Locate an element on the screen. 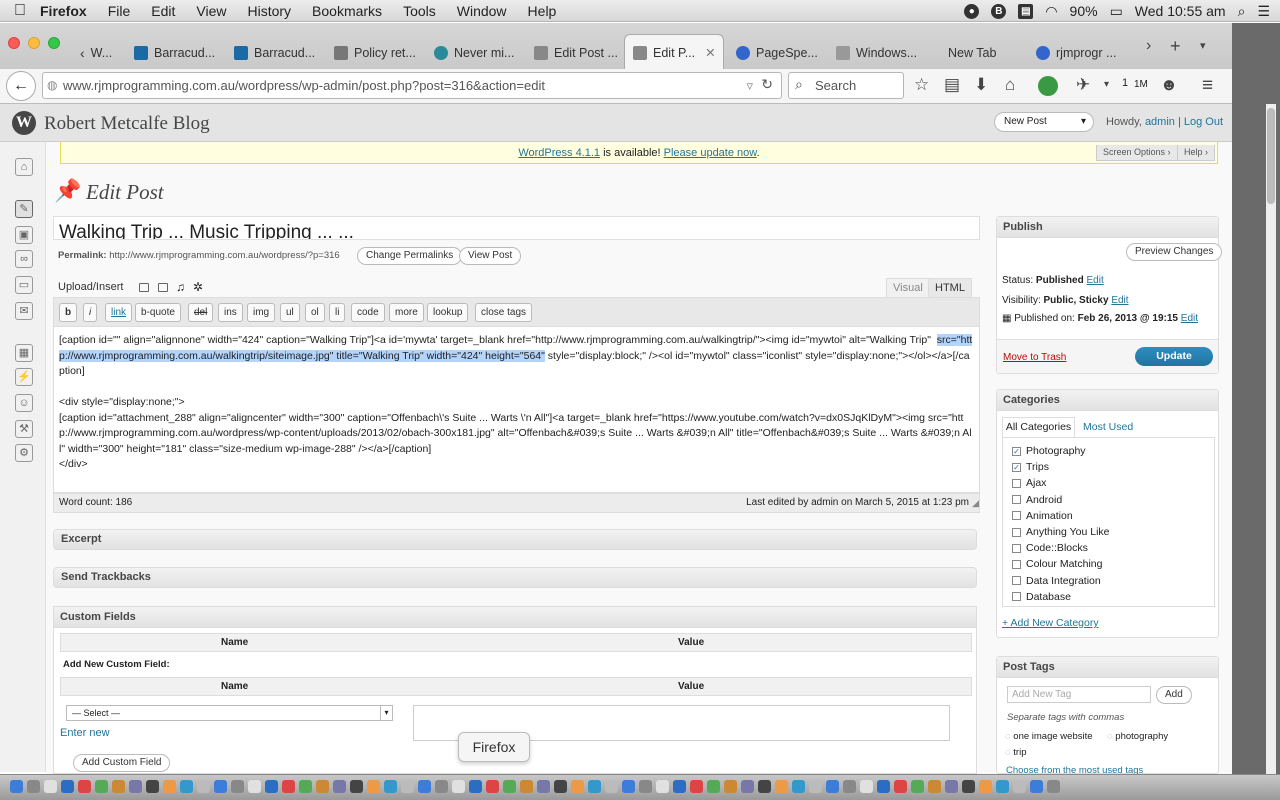 This screenshot has height=800, width=1280. custom-fields-title: Custom Fields is located at coordinates (515, 617).